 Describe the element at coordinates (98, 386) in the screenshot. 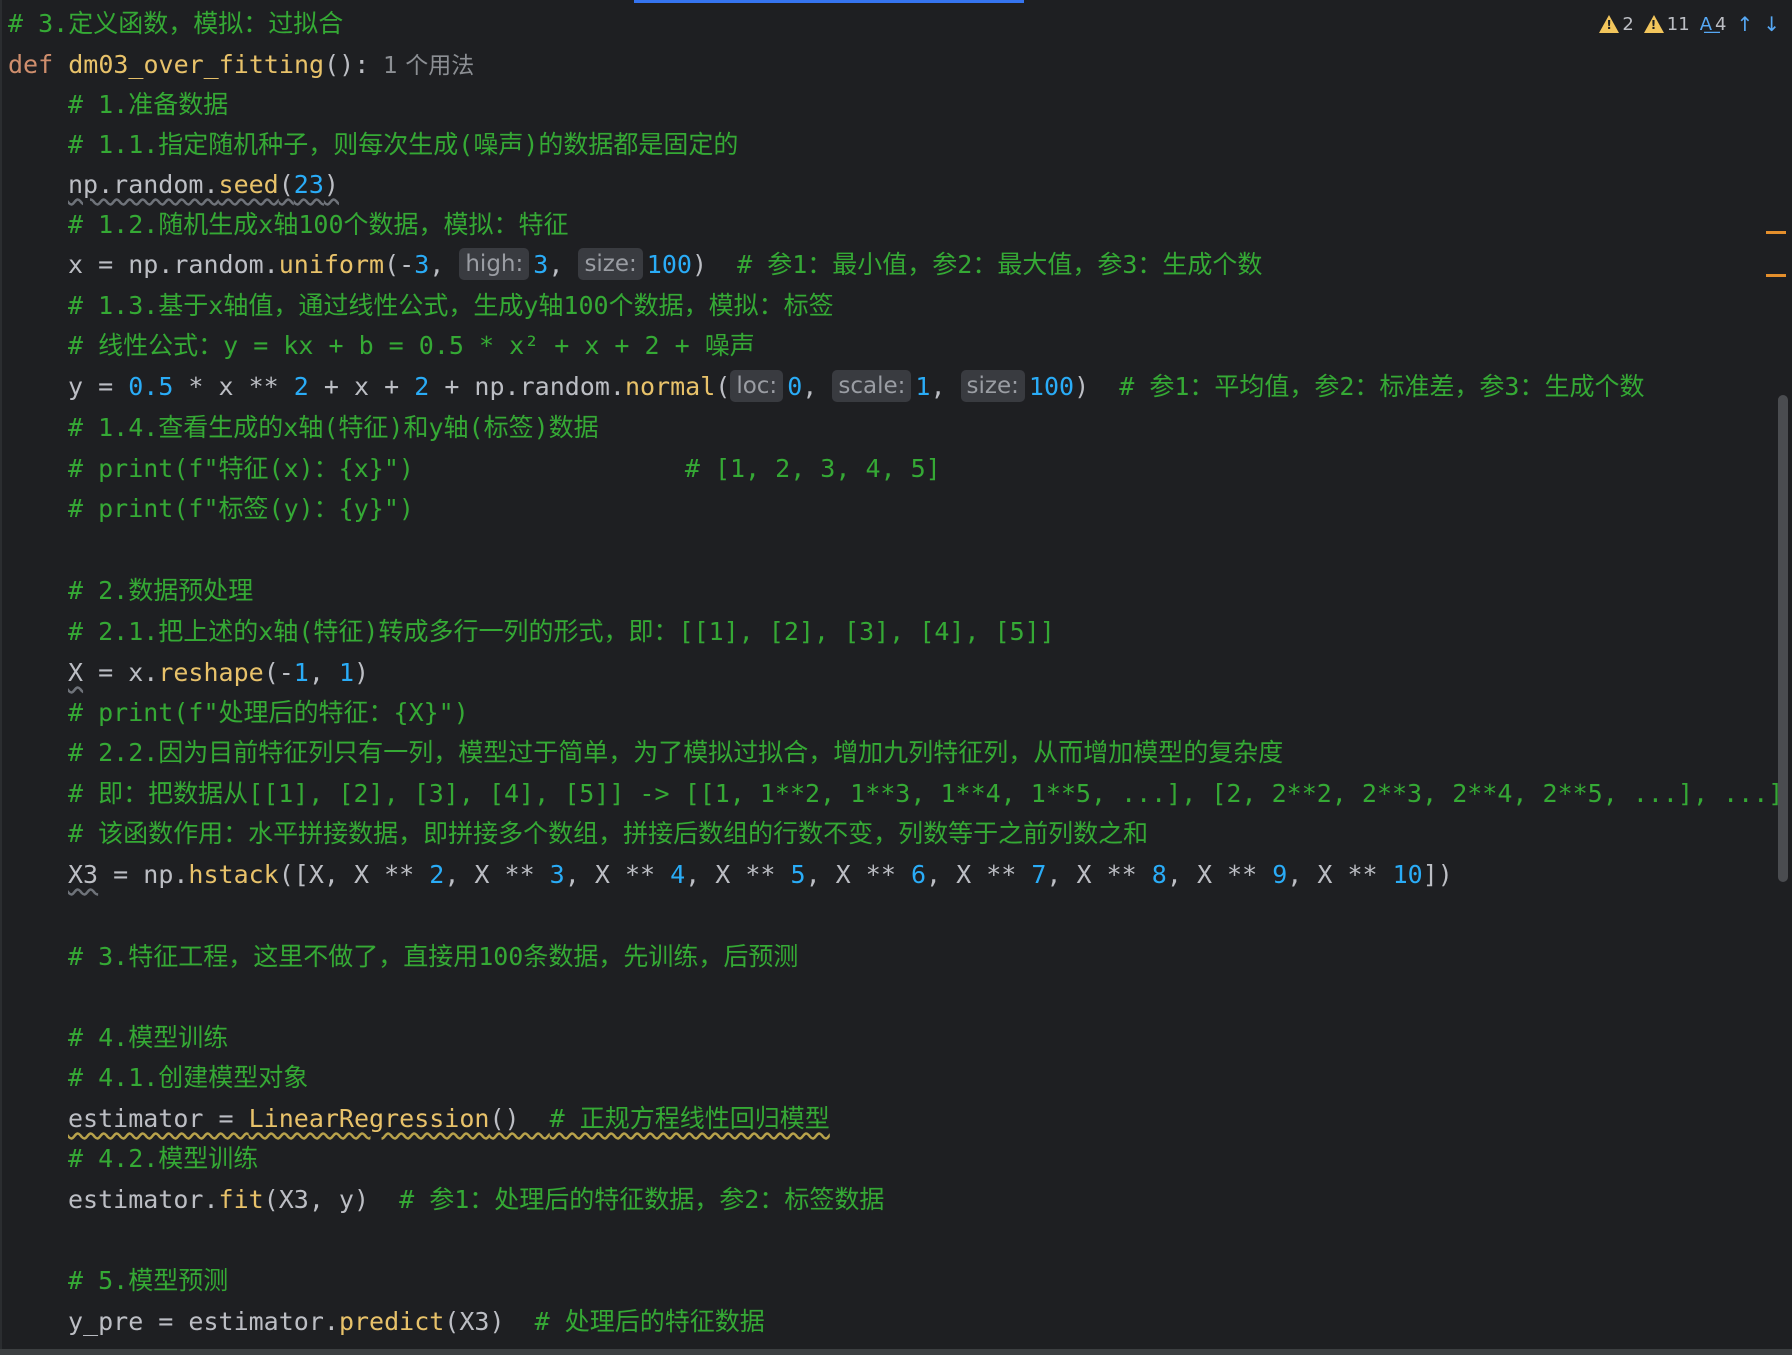

I see `code-text: y =` at that location.